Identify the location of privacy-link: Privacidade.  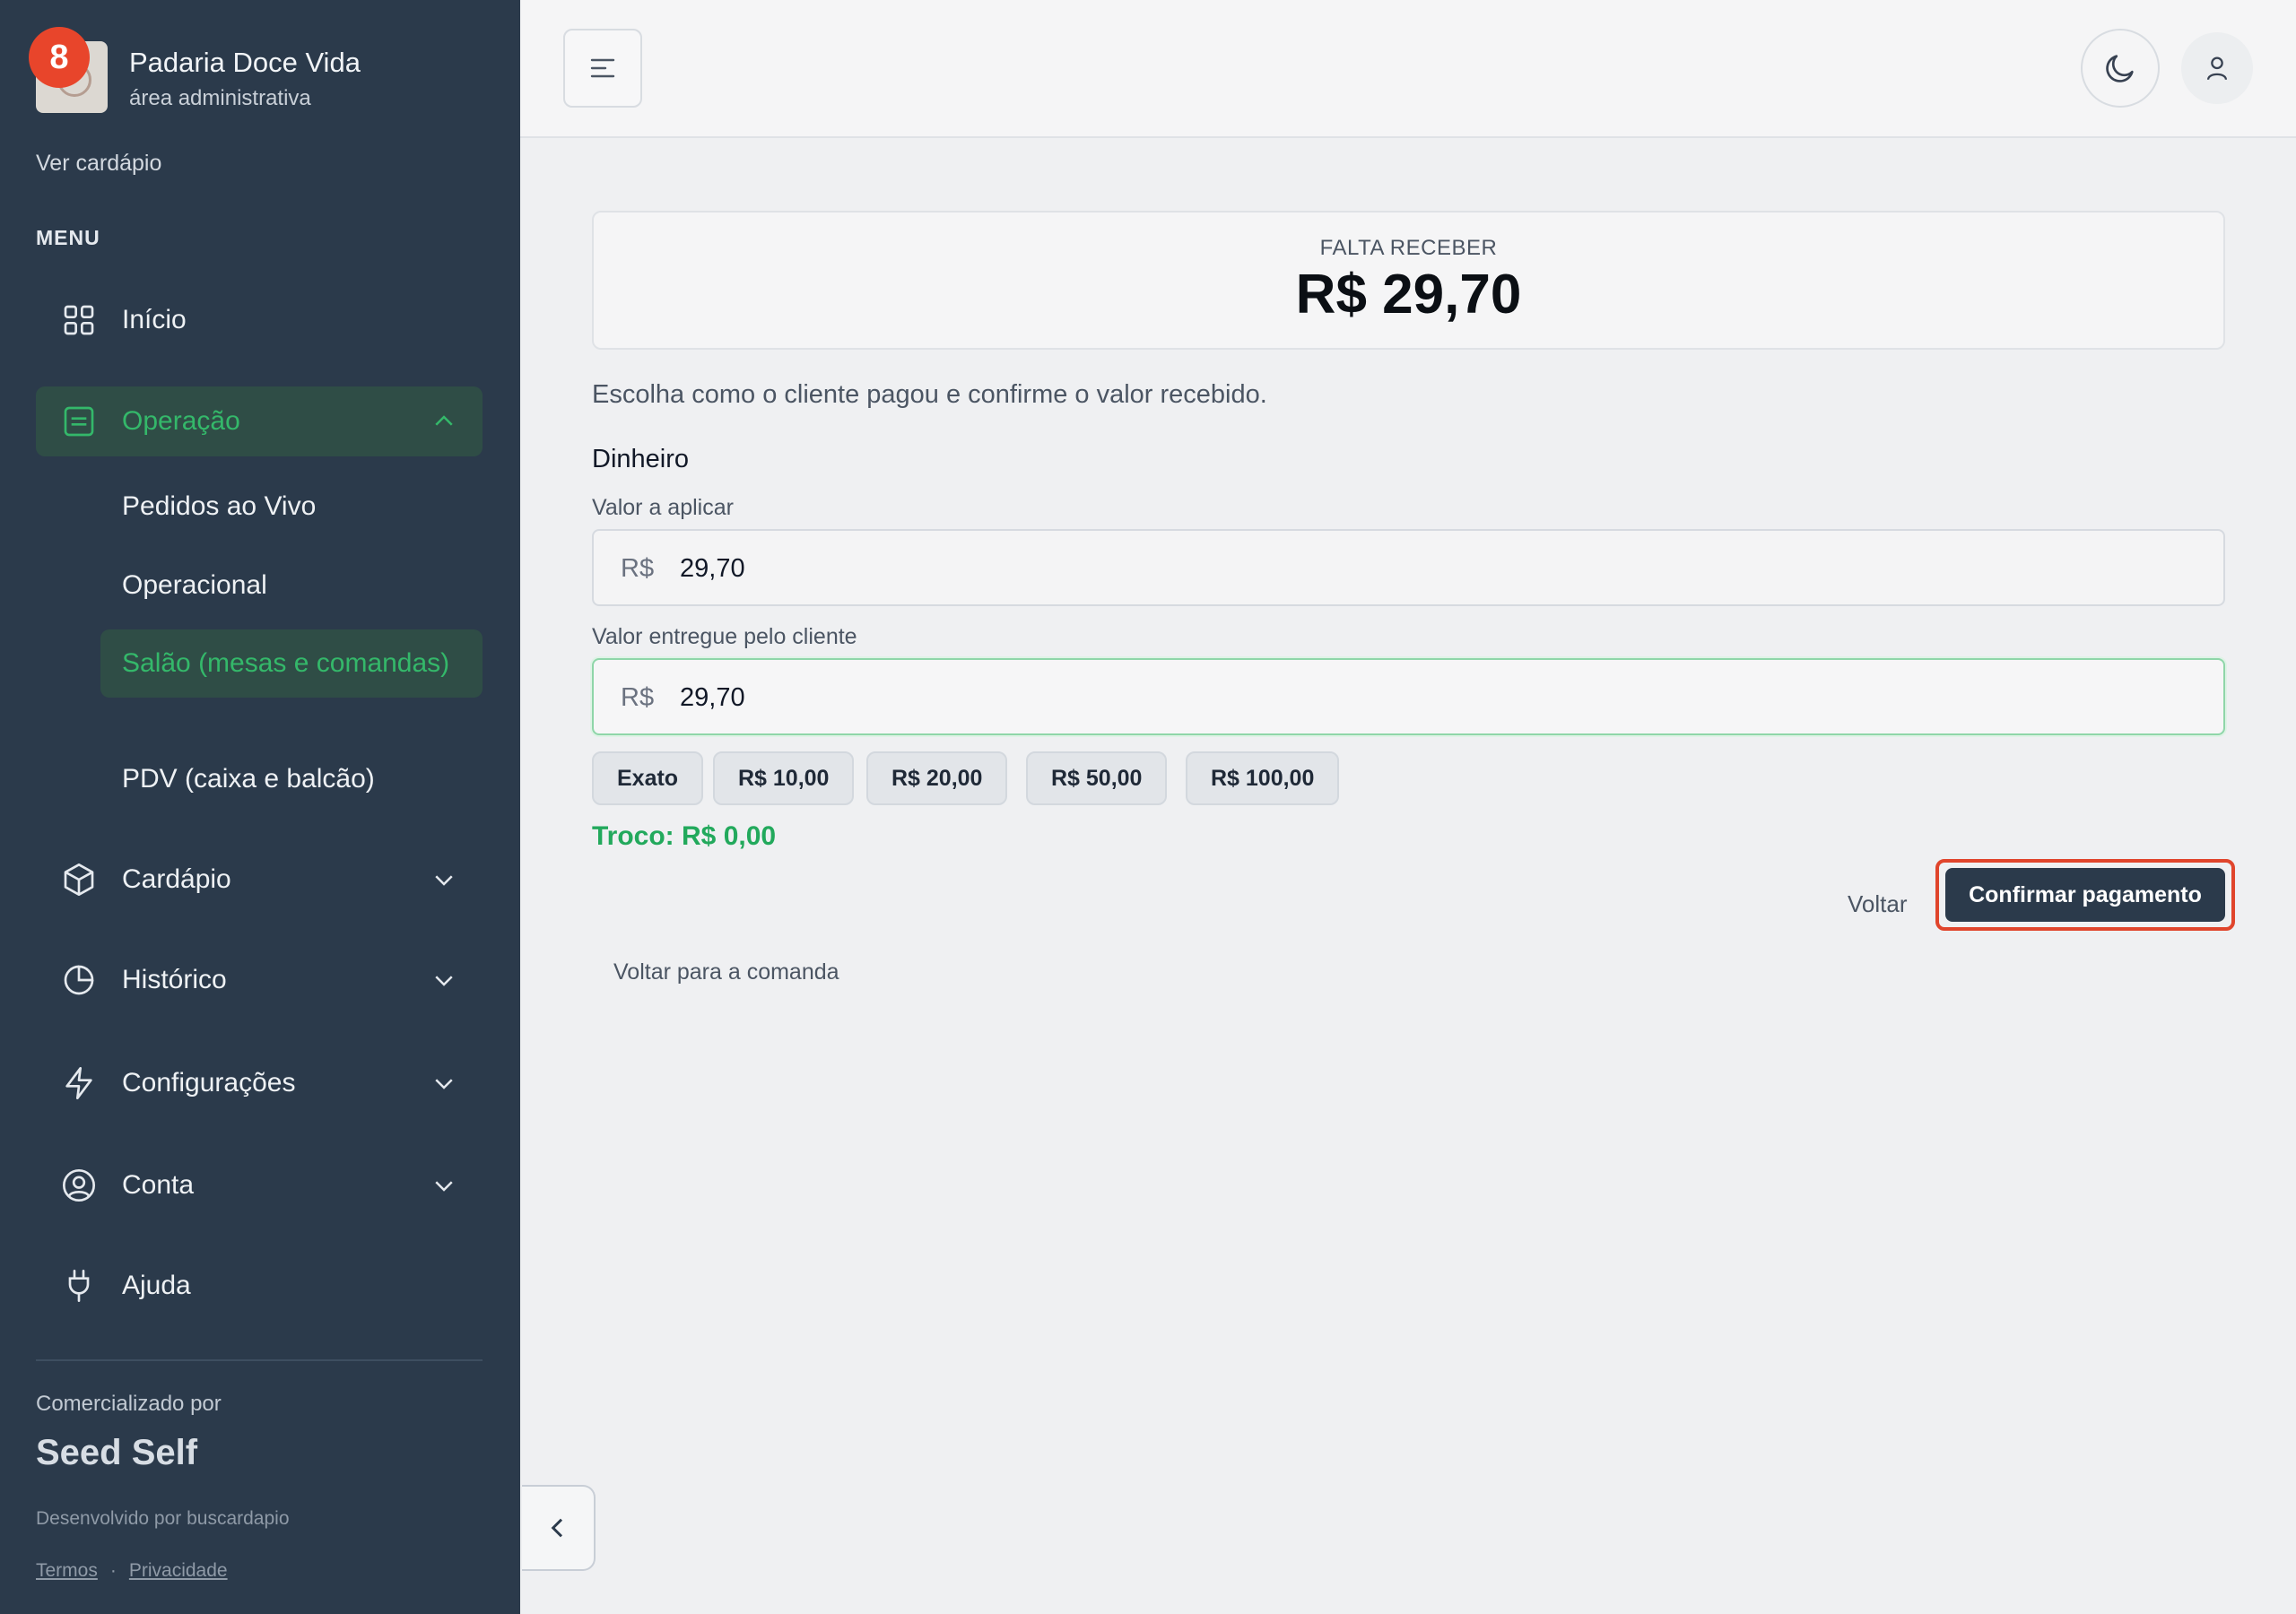
(178, 1570).